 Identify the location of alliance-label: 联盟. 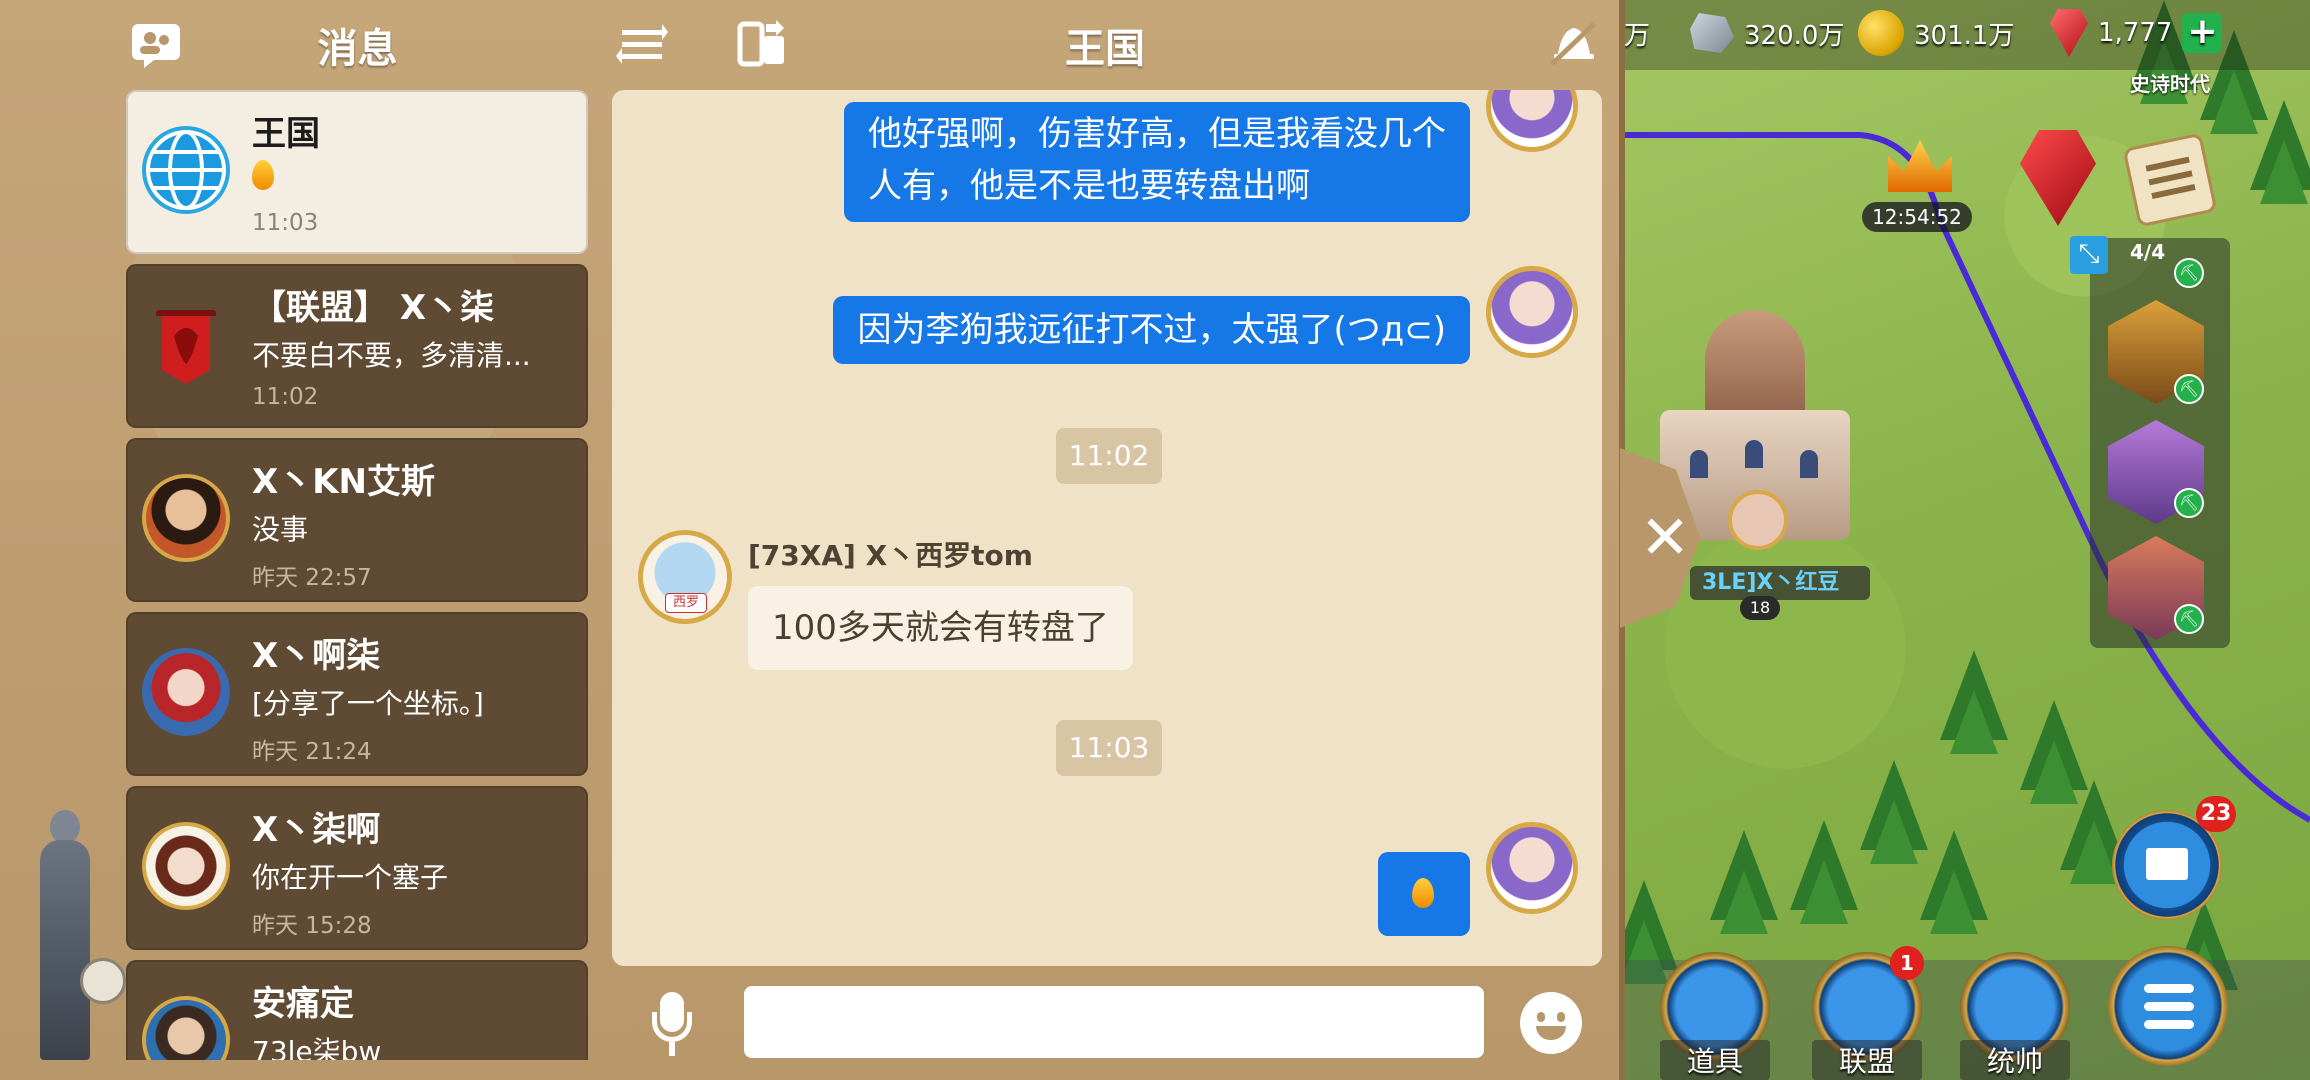
(1867, 1060).